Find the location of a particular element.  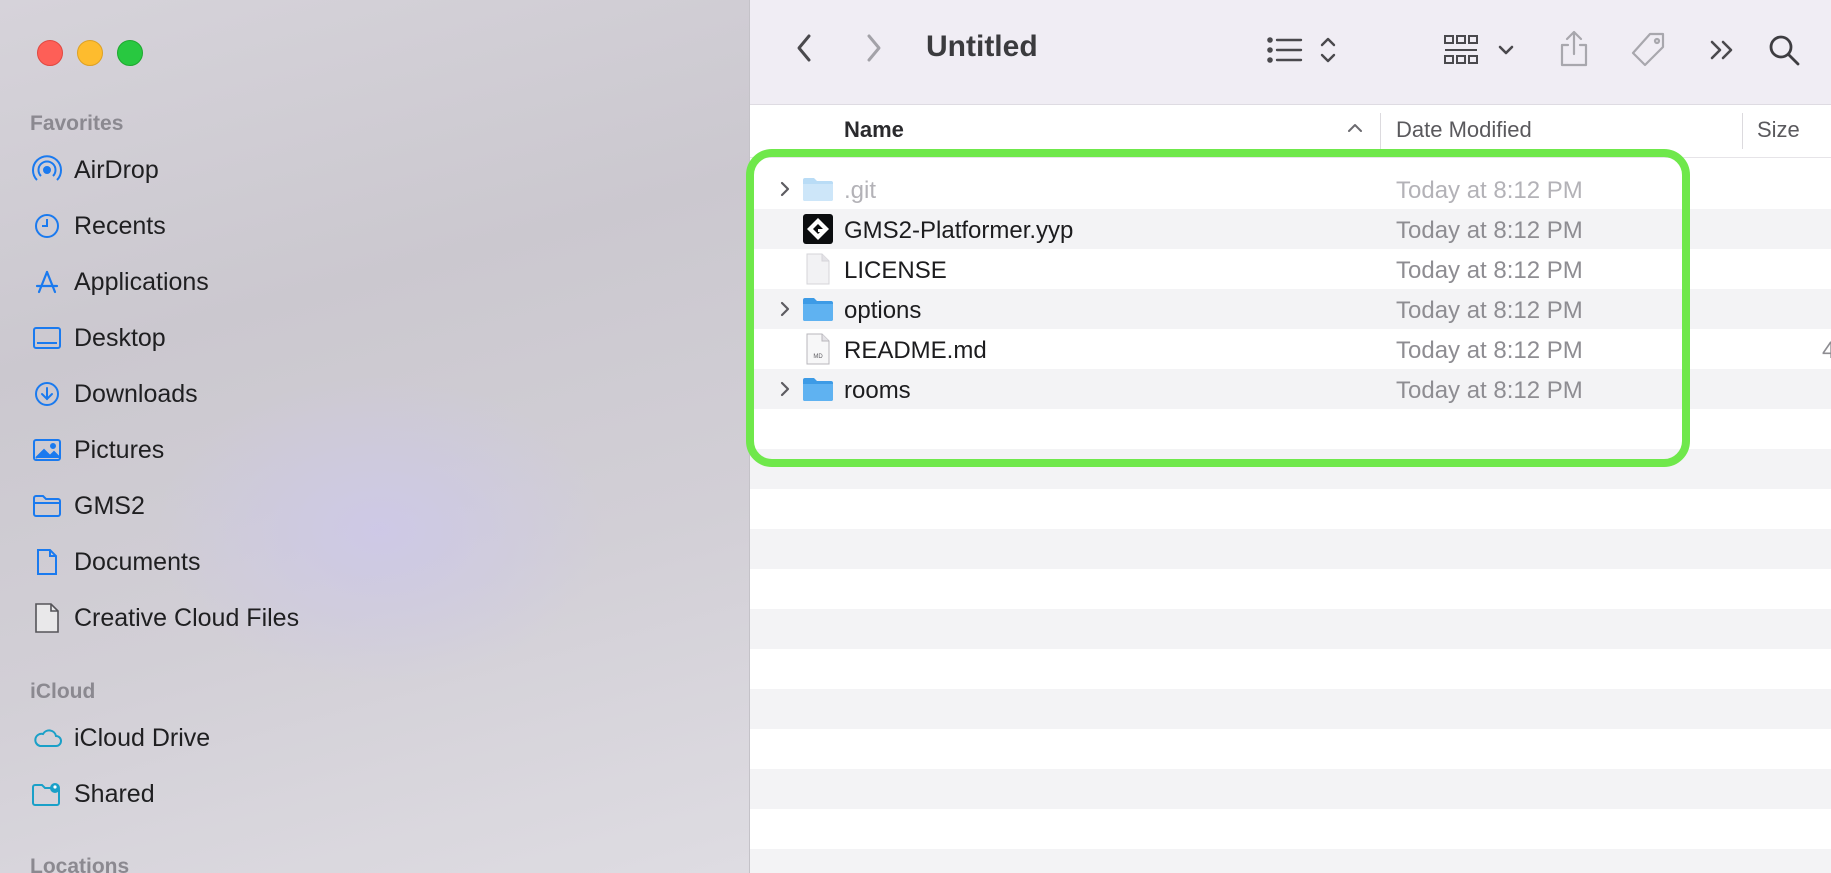

photo-icon is located at coordinates (47, 450).